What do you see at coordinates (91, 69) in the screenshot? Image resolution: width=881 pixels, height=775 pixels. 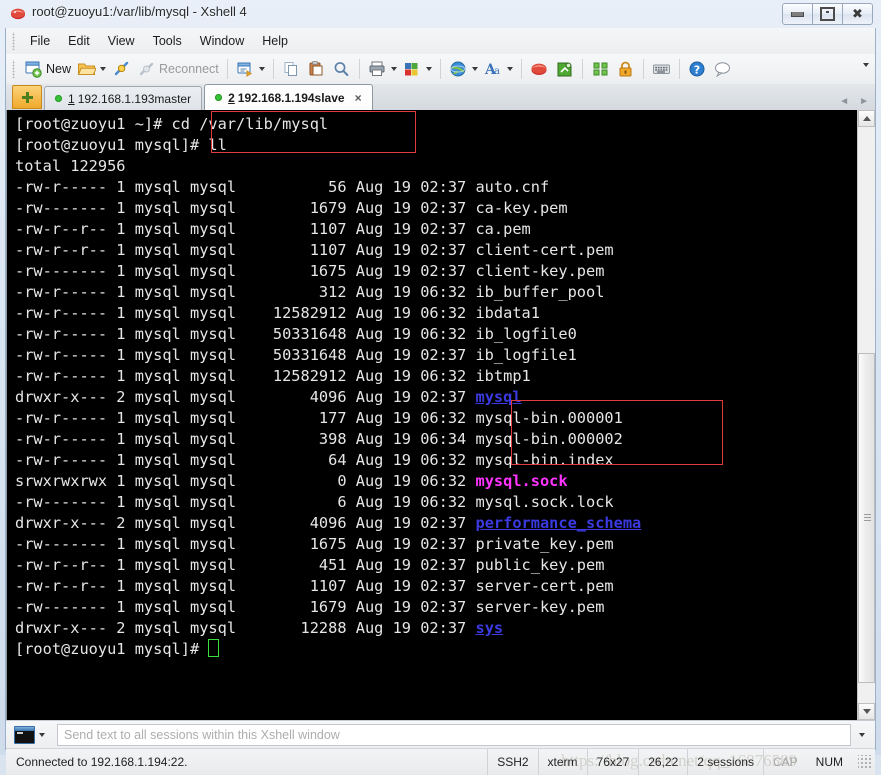 I see `open-sessions-button` at bounding box center [91, 69].